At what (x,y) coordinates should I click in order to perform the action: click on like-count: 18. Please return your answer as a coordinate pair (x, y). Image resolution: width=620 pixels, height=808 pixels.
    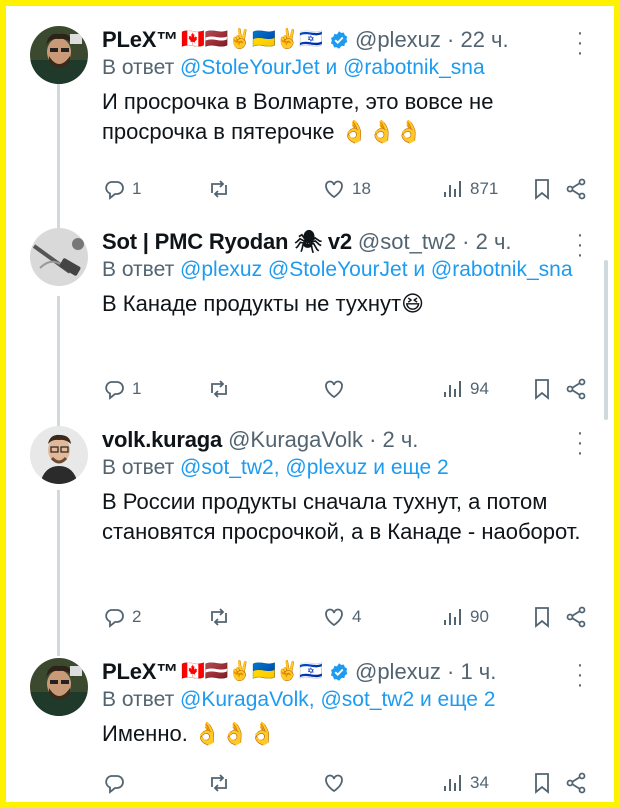
    Looking at the image, I should click on (361, 188).